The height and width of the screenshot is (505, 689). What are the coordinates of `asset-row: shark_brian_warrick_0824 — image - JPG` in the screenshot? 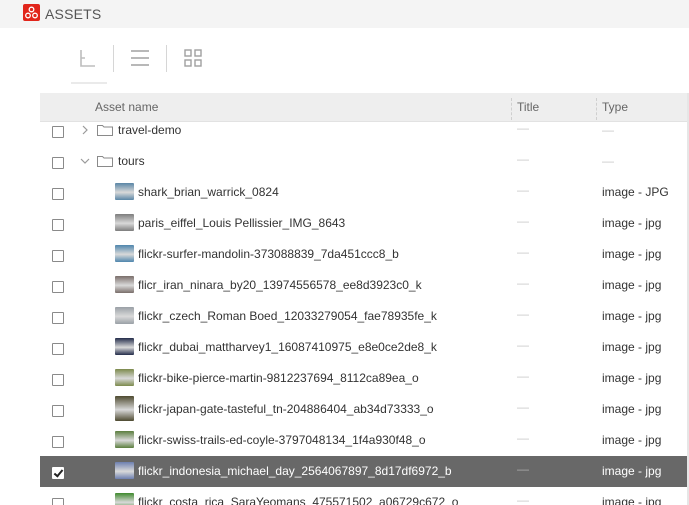 It's located at (364, 193).